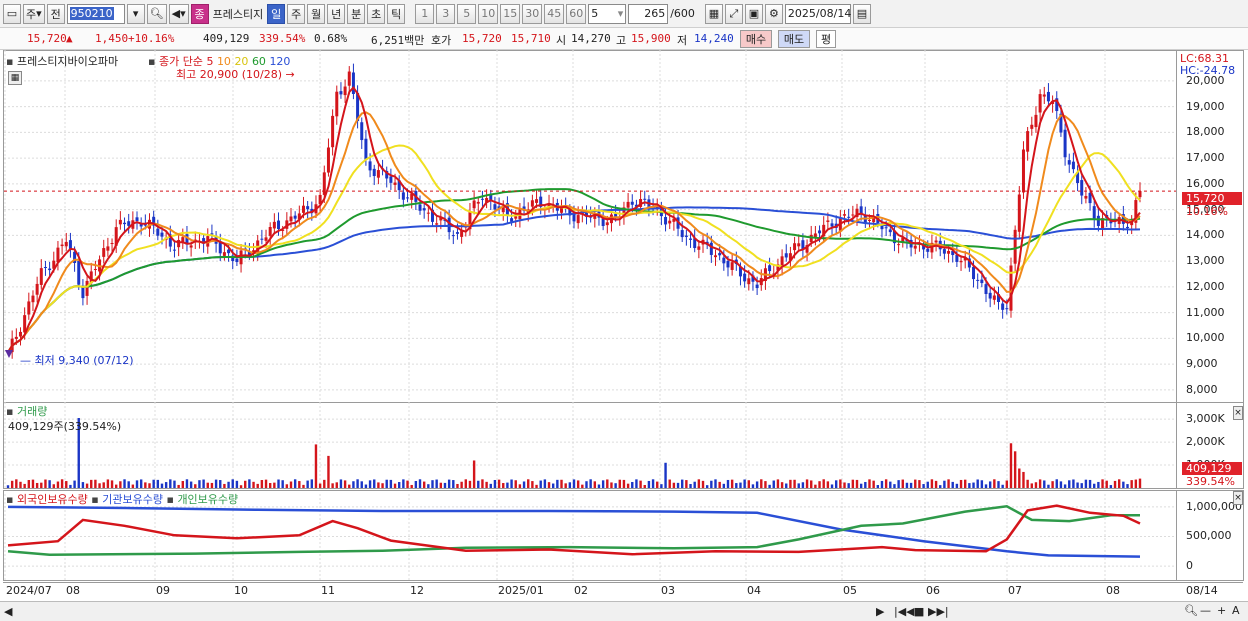  Describe the element at coordinates (8, 611) in the screenshot. I see `scroll-left-icon: ◀` at that location.